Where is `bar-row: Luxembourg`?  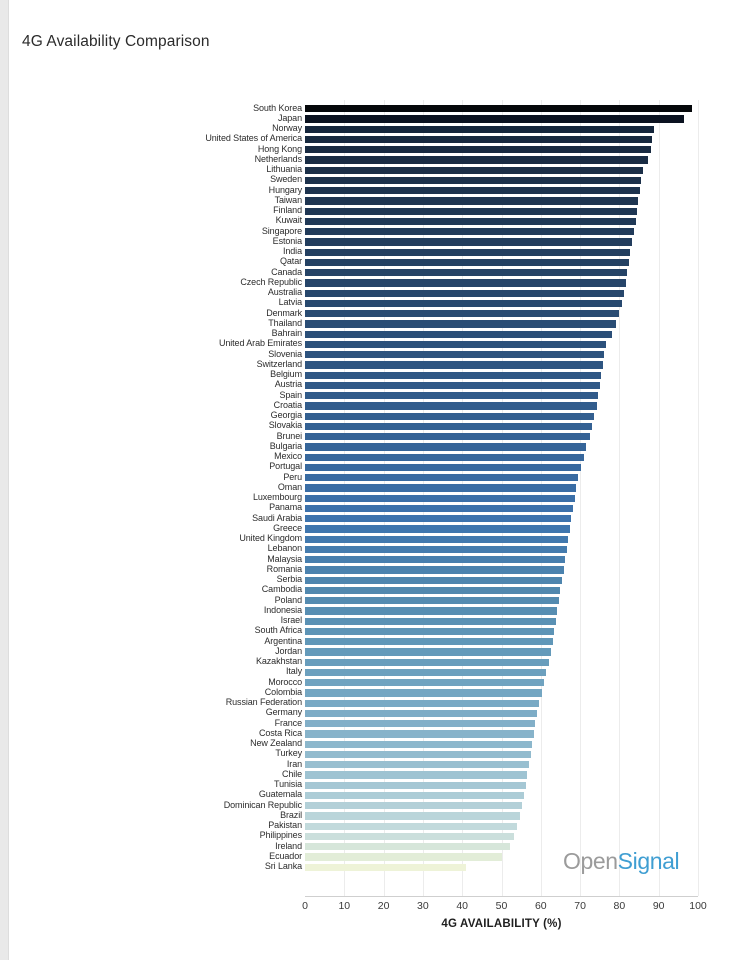
bar-row: Luxembourg is located at coordinates (475, 498).